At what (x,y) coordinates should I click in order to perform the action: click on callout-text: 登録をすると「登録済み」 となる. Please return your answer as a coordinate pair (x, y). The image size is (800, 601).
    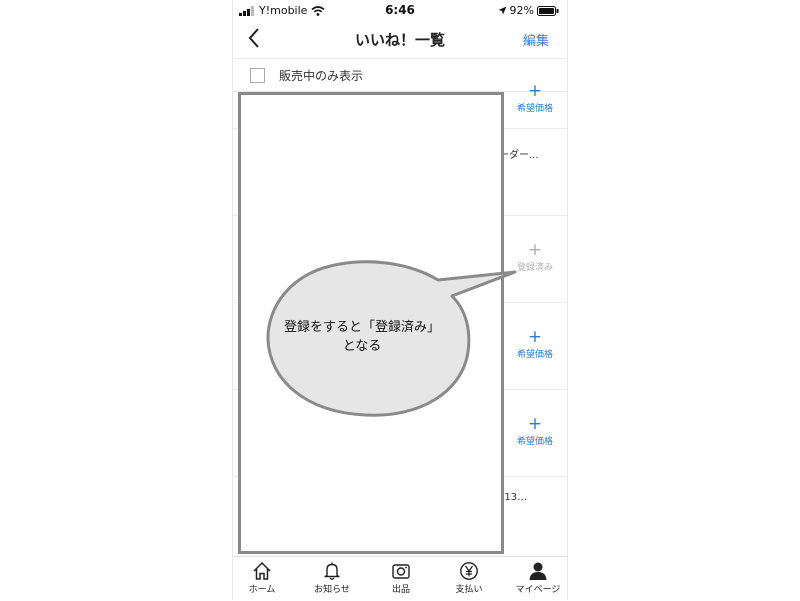
    Looking at the image, I should click on (362, 337).